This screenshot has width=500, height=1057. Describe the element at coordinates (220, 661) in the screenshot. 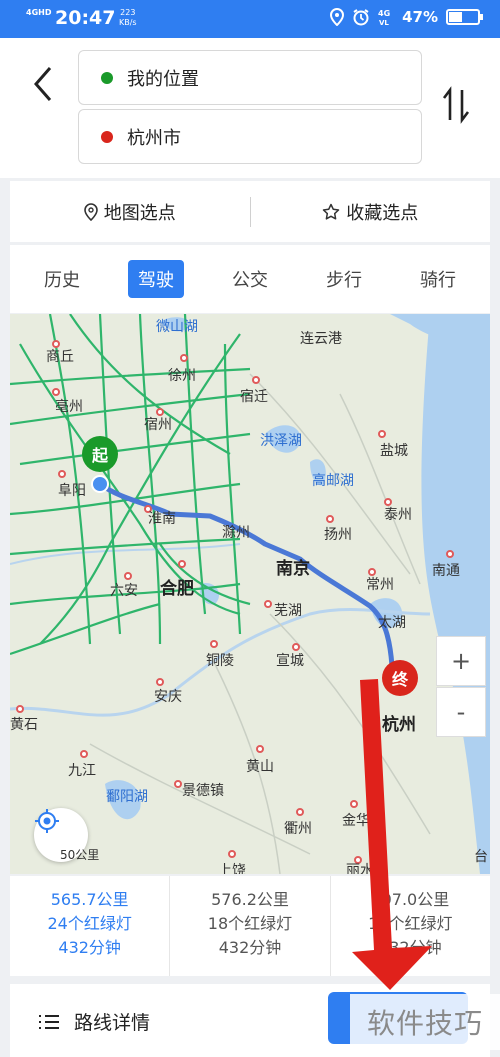

I see `label-tongling: 铜陵` at that location.